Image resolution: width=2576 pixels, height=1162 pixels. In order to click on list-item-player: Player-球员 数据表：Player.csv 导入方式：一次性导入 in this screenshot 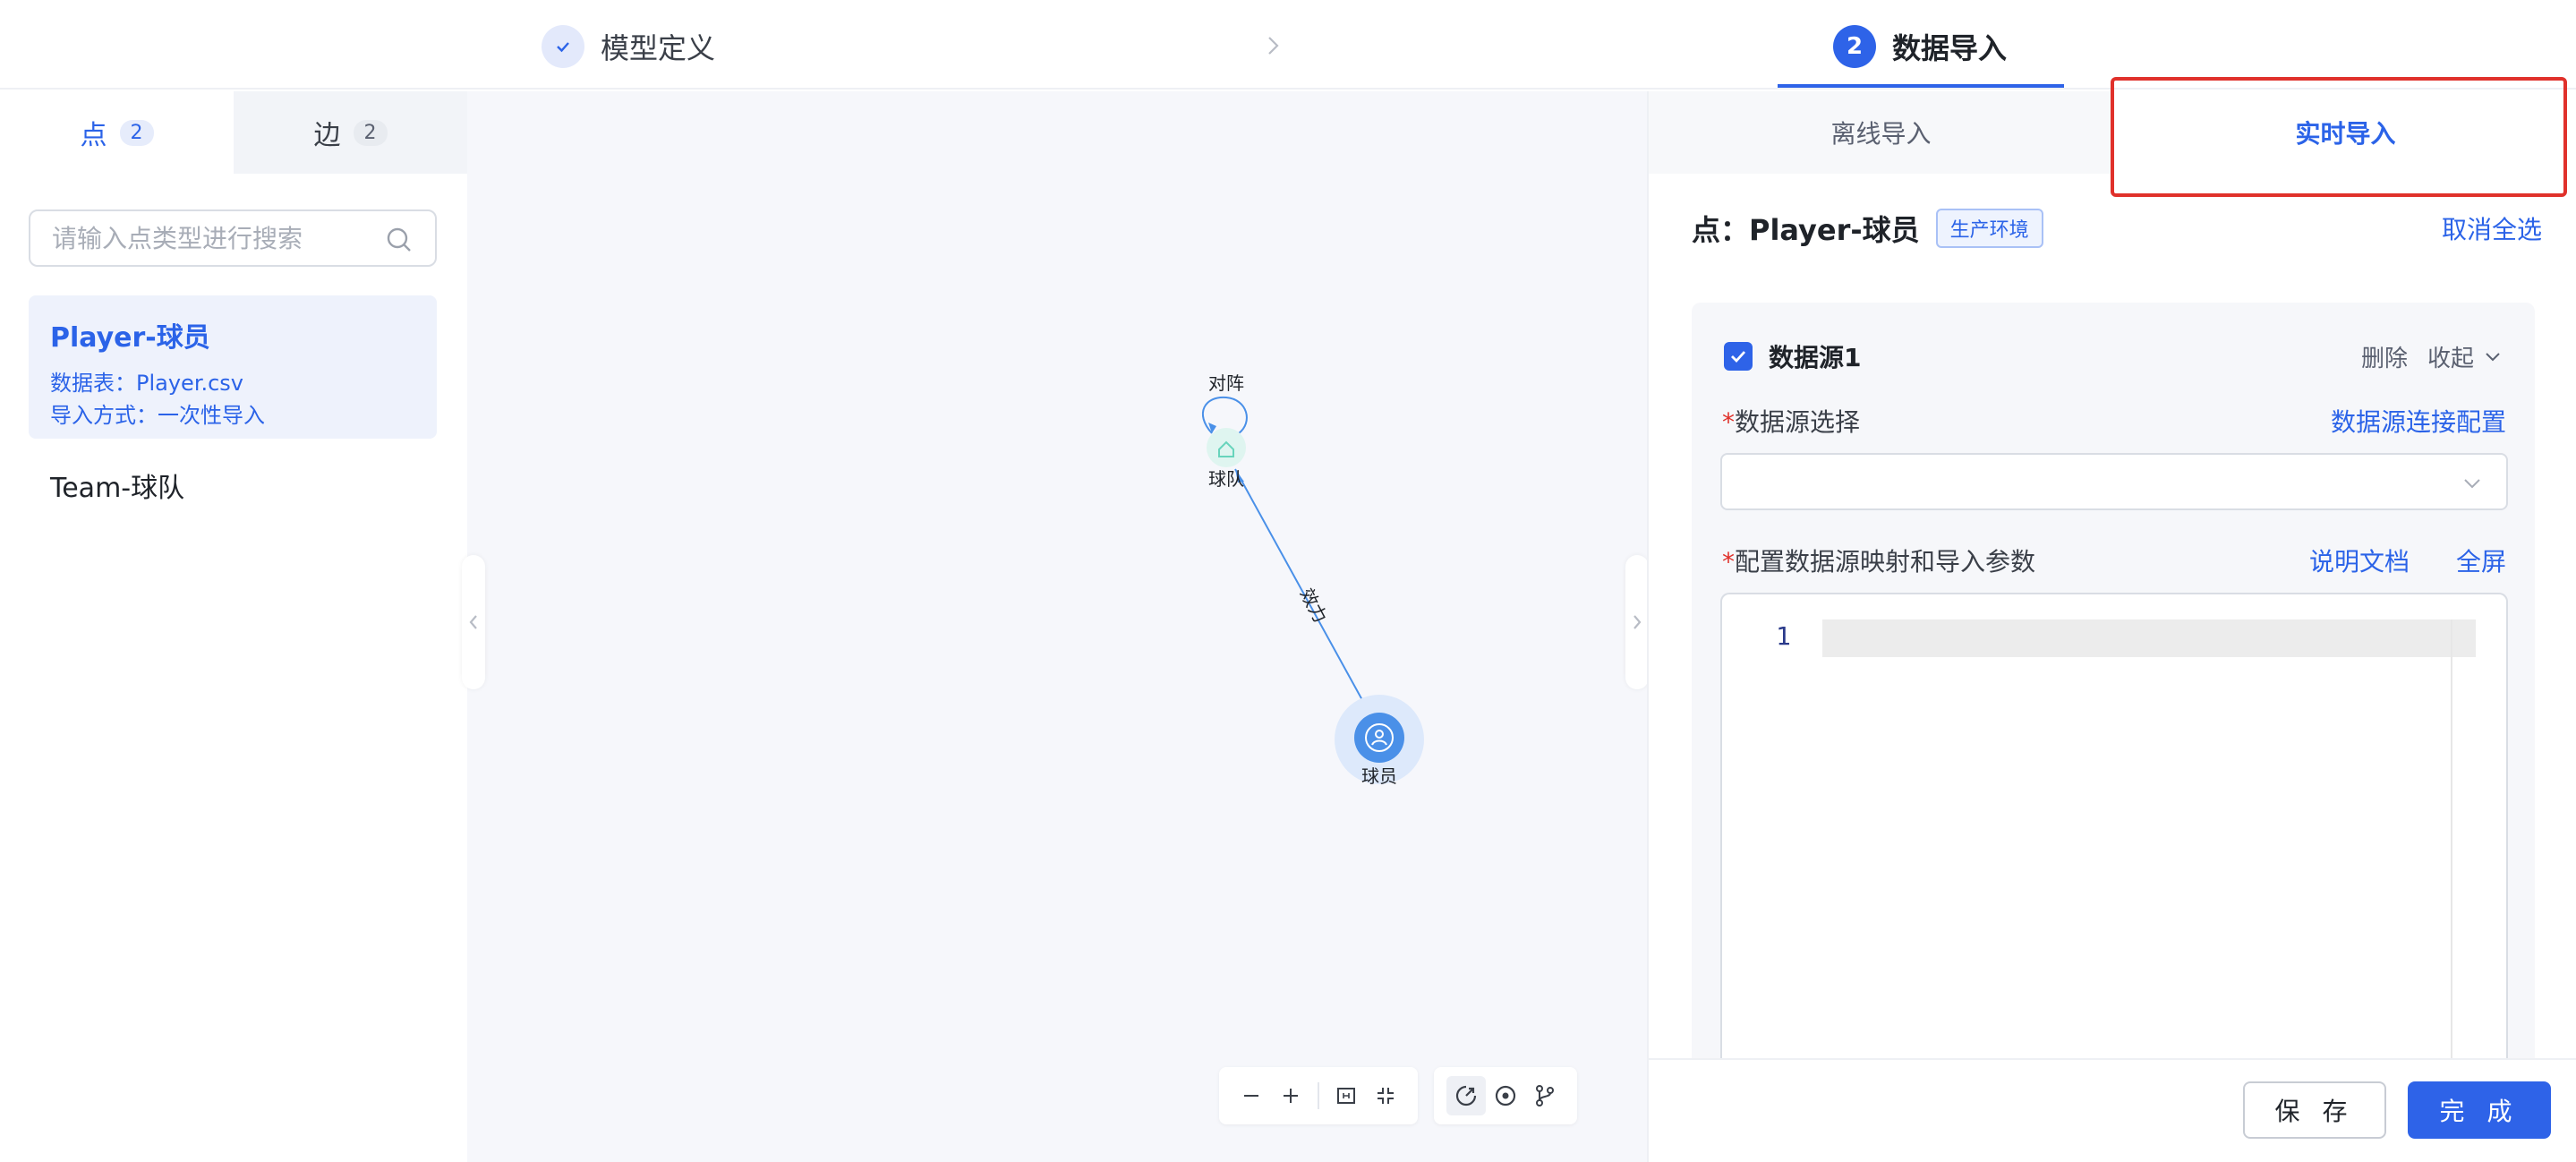, I will do `click(233, 367)`.